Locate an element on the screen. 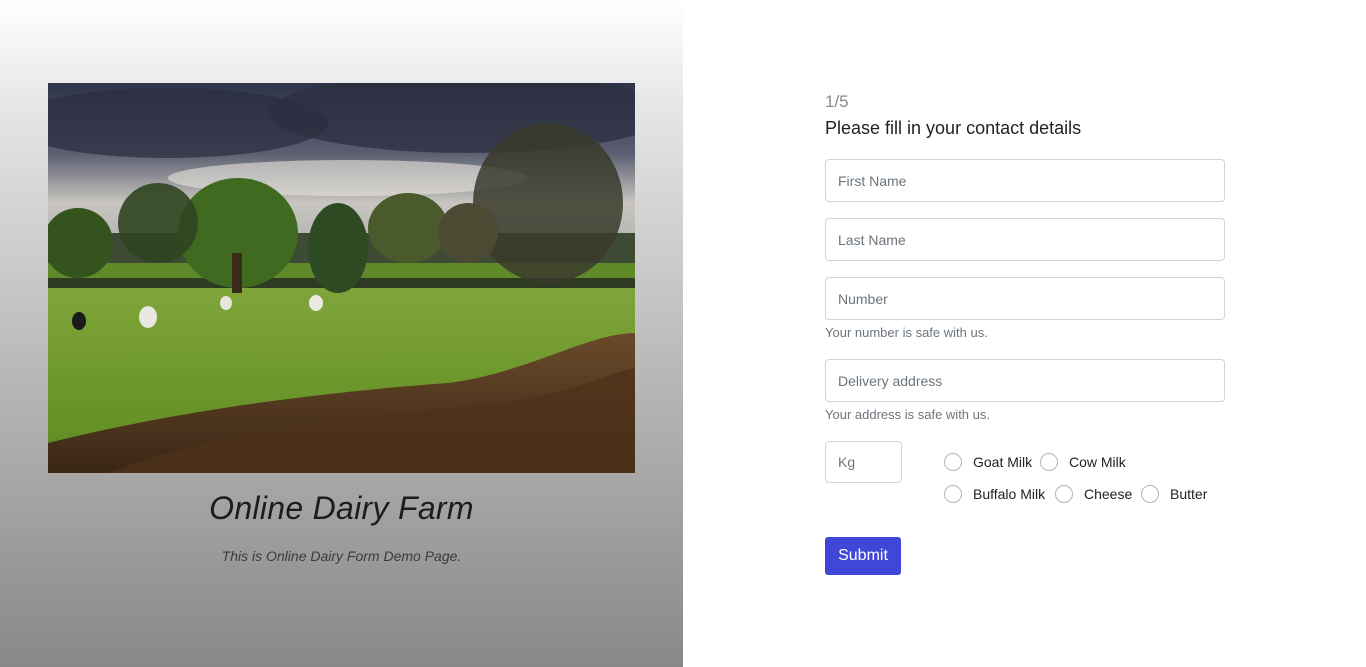 The width and height of the screenshot is (1366, 667). radio-buffalo-milk: Buffalo Milk is located at coordinates (994, 494).